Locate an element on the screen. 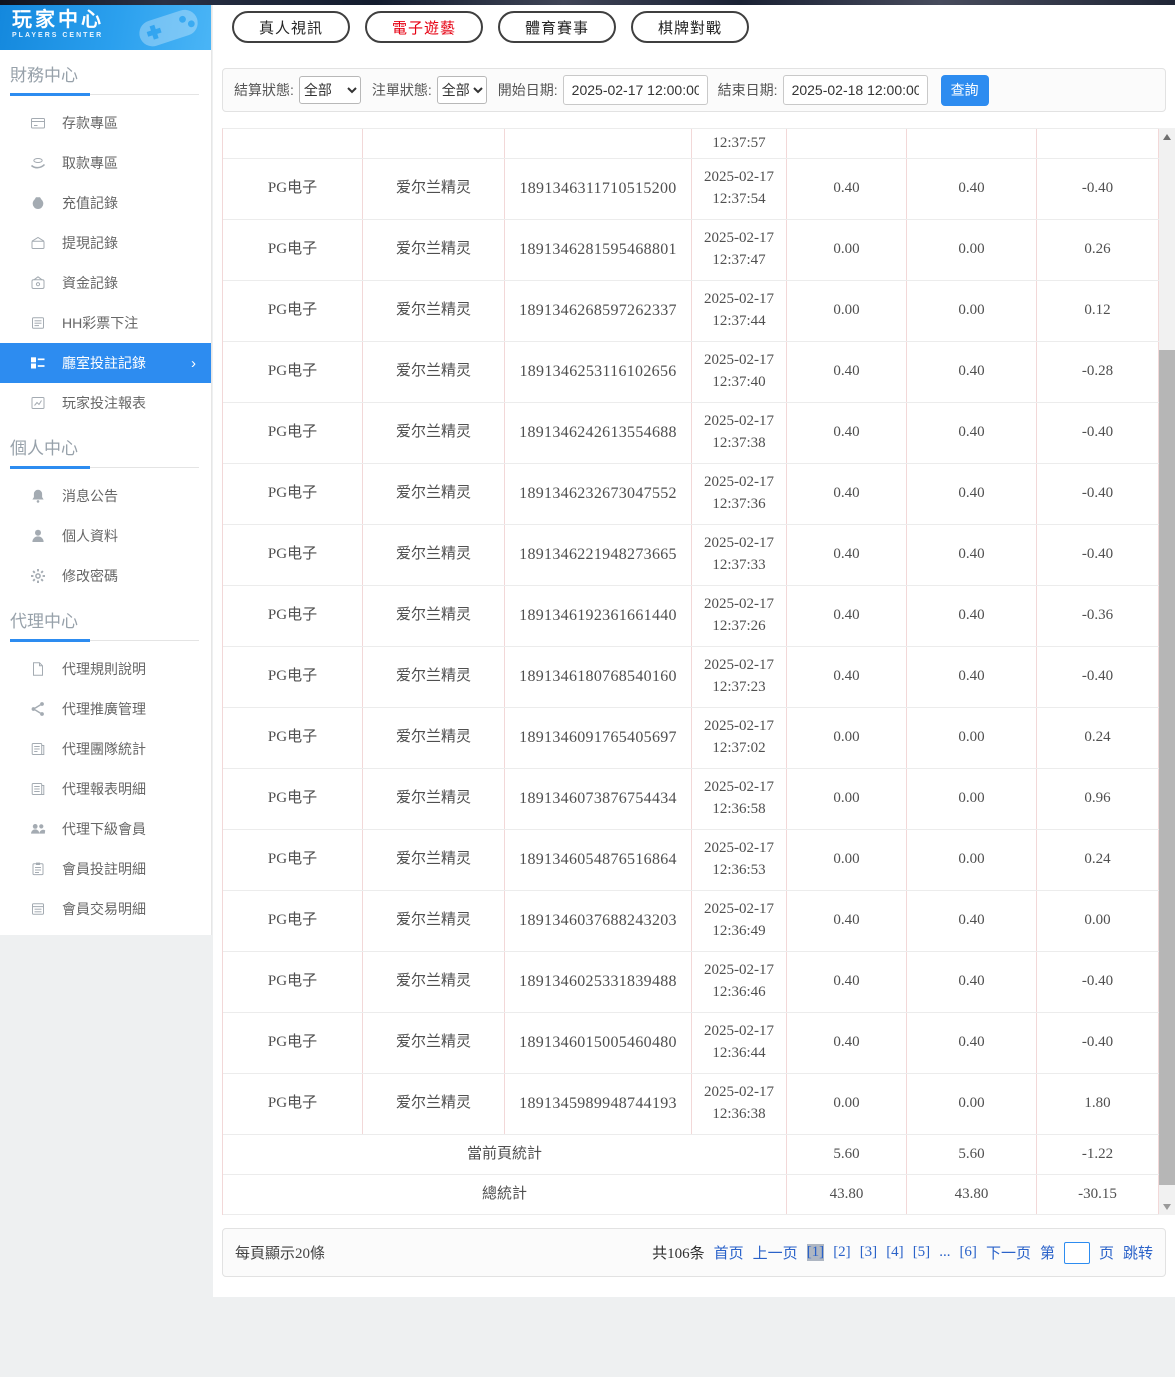 This screenshot has height=1377, width=1175. start-date-label: 開始日期: is located at coordinates (527, 90).